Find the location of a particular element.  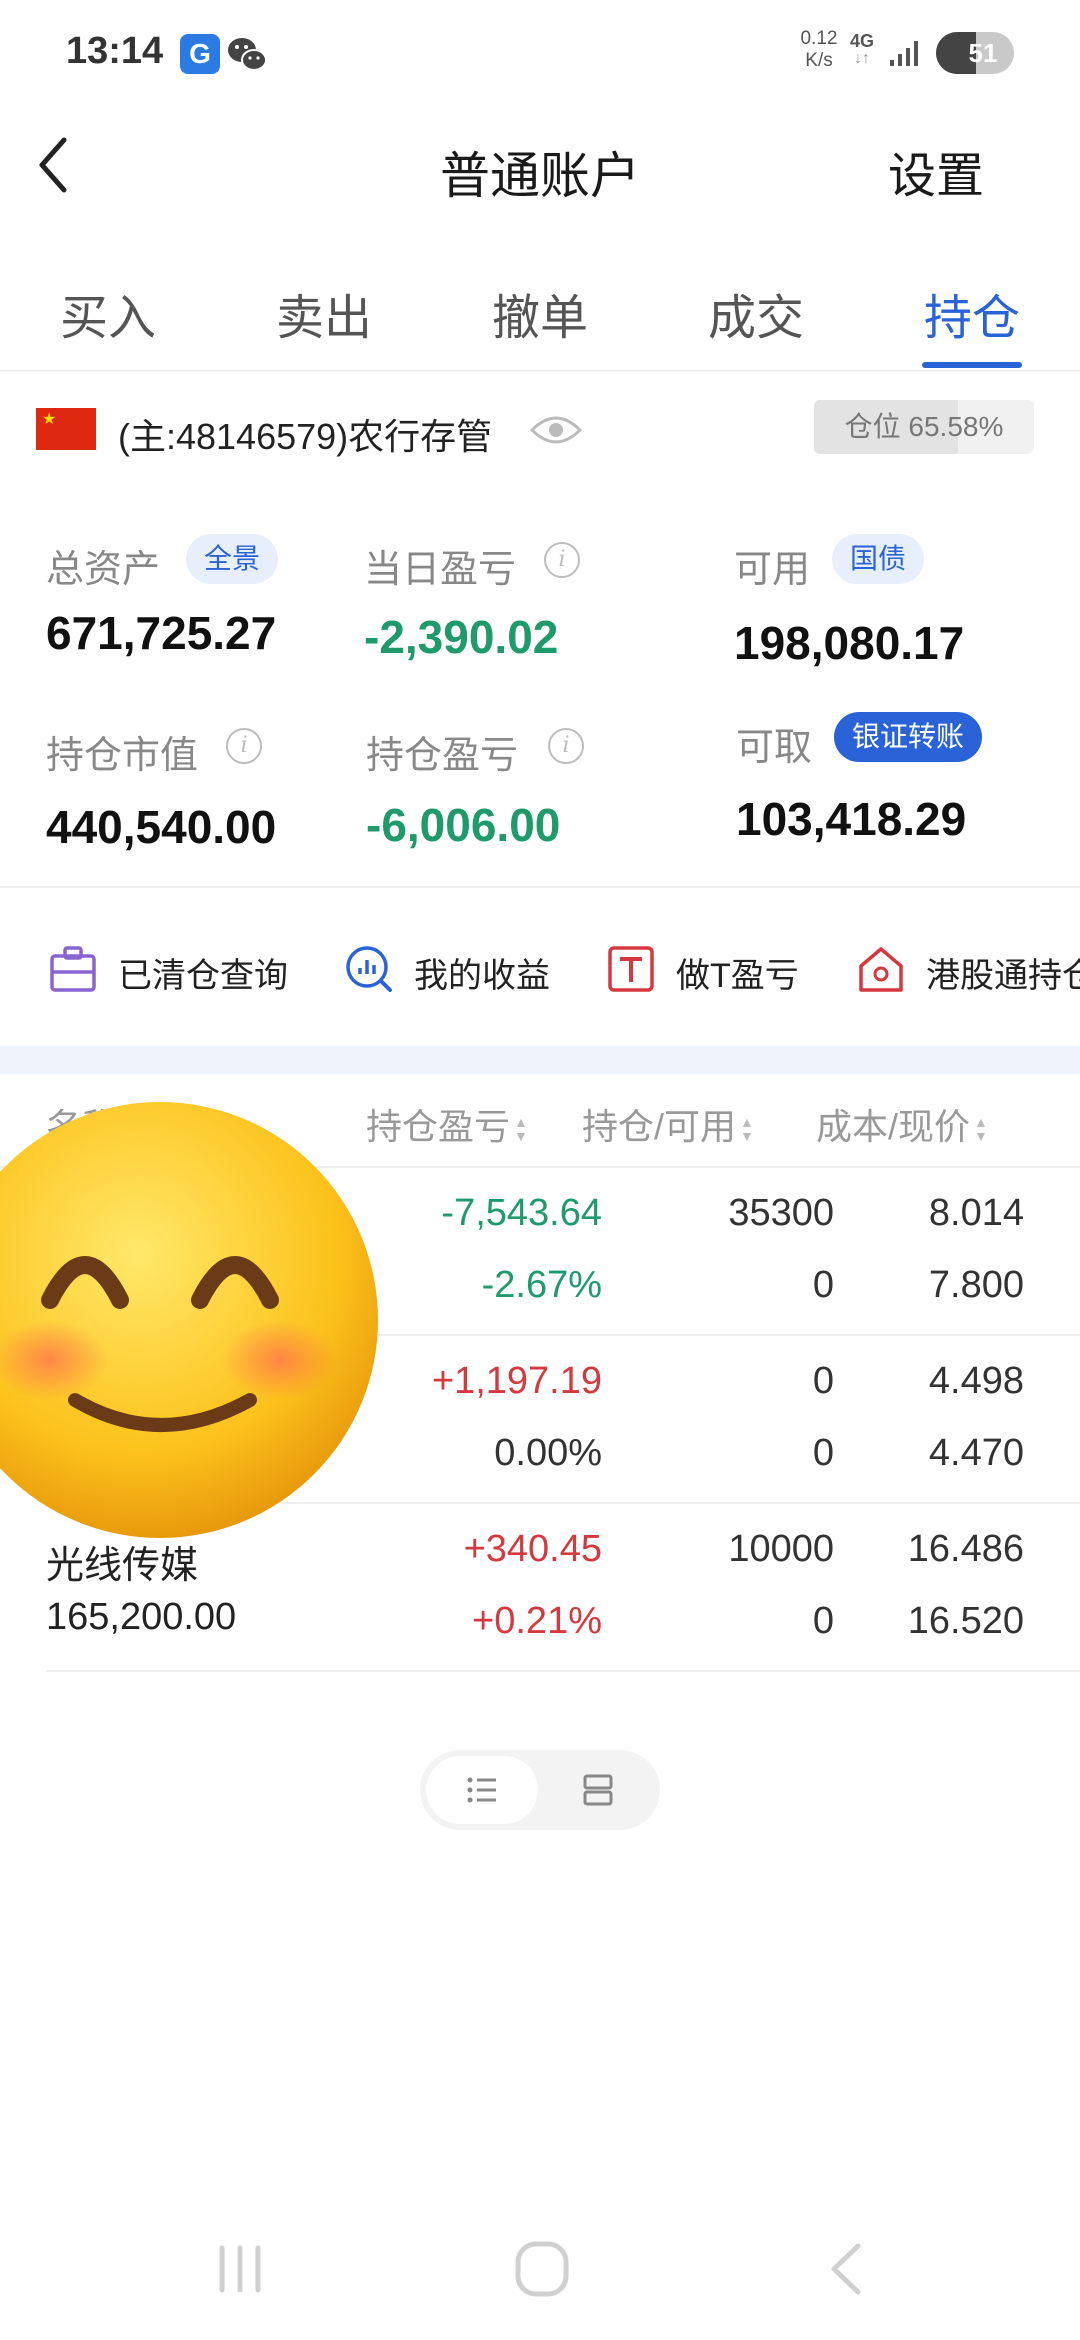

network-type-label: 4G is located at coordinates (862, 41).